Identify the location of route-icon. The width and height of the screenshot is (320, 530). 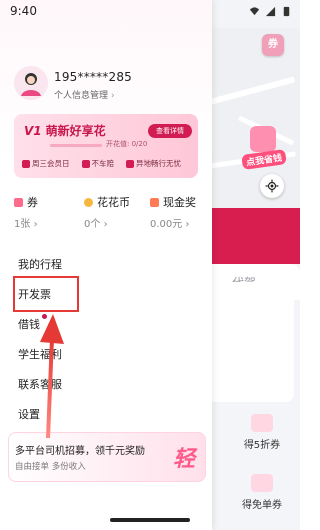
(130, 163).